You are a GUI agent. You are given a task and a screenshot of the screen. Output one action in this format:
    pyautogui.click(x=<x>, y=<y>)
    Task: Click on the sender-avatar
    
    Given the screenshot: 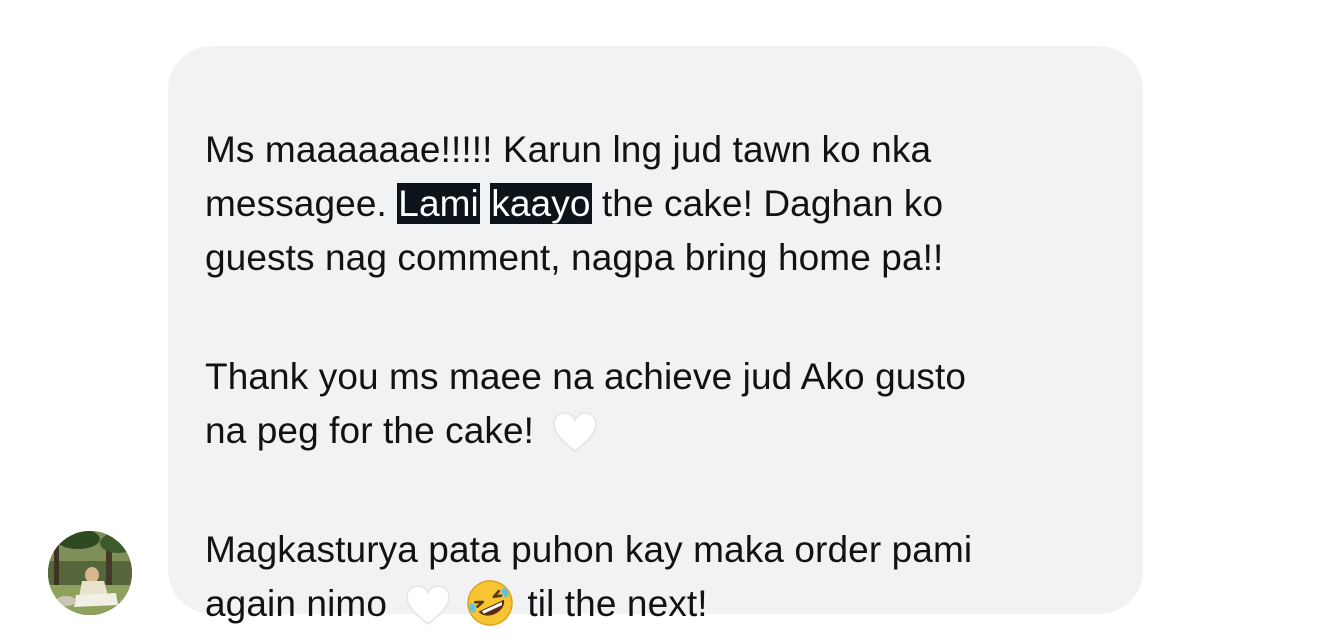 What is the action you would take?
    pyautogui.click(x=90, y=573)
    